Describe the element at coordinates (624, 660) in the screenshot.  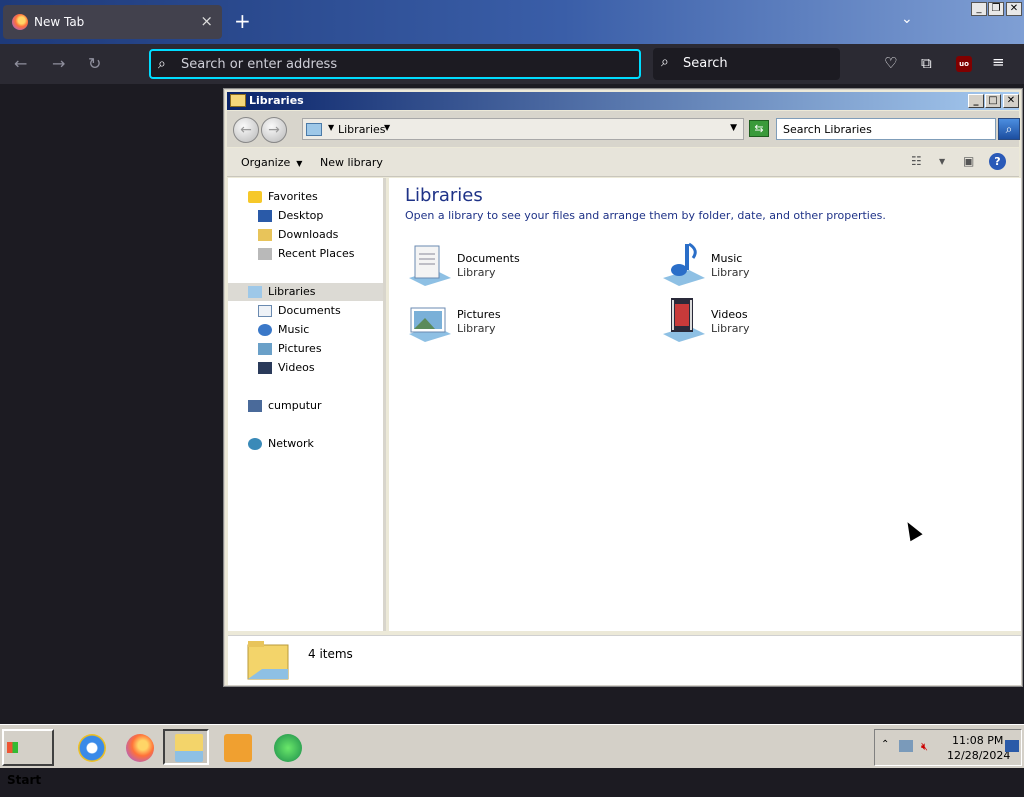
I see `details-pane: 4 items` at that location.